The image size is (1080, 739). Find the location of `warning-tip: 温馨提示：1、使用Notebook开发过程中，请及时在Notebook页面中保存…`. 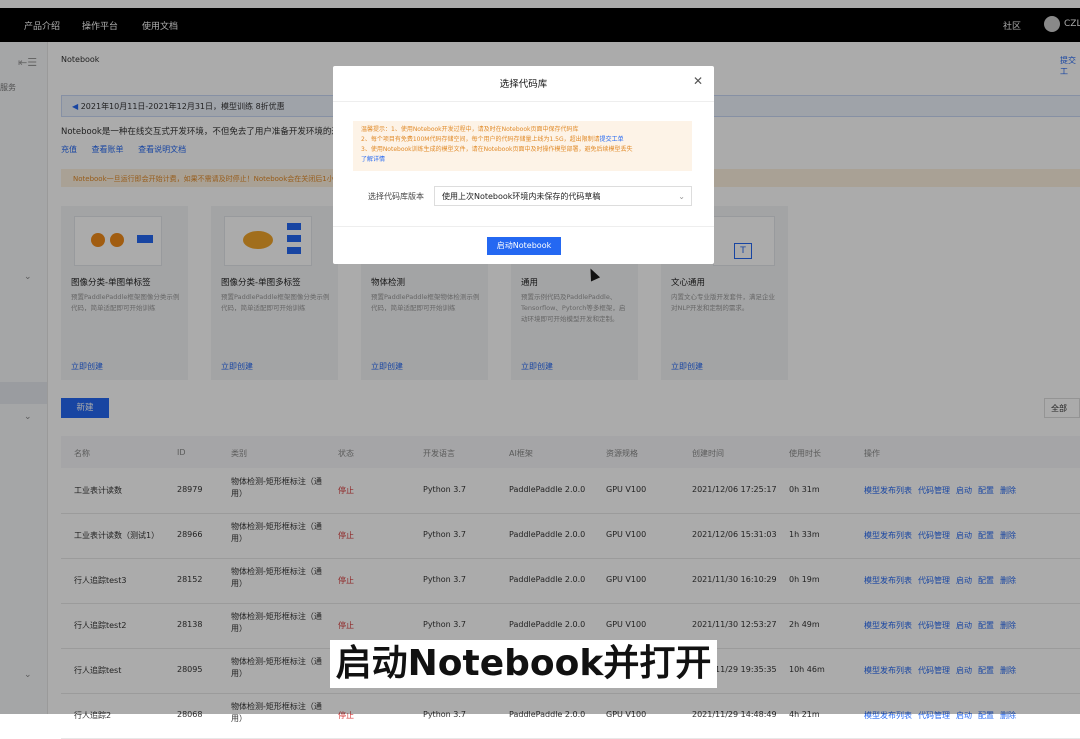

warning-tip: 温馨提示：1、使用Notebook开发过程中，请及时在Notebook页面中保存… is located at coordinates (522, 146).